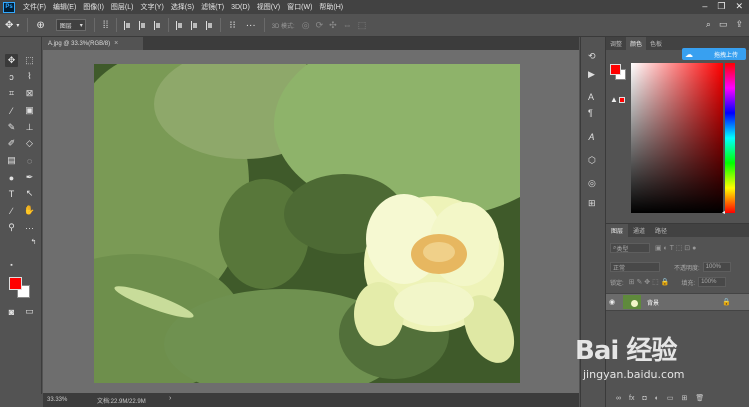  Describe the element at coordinates (93, 7) in the screenshot. I see `menu-image: 图像(I)` at that location.